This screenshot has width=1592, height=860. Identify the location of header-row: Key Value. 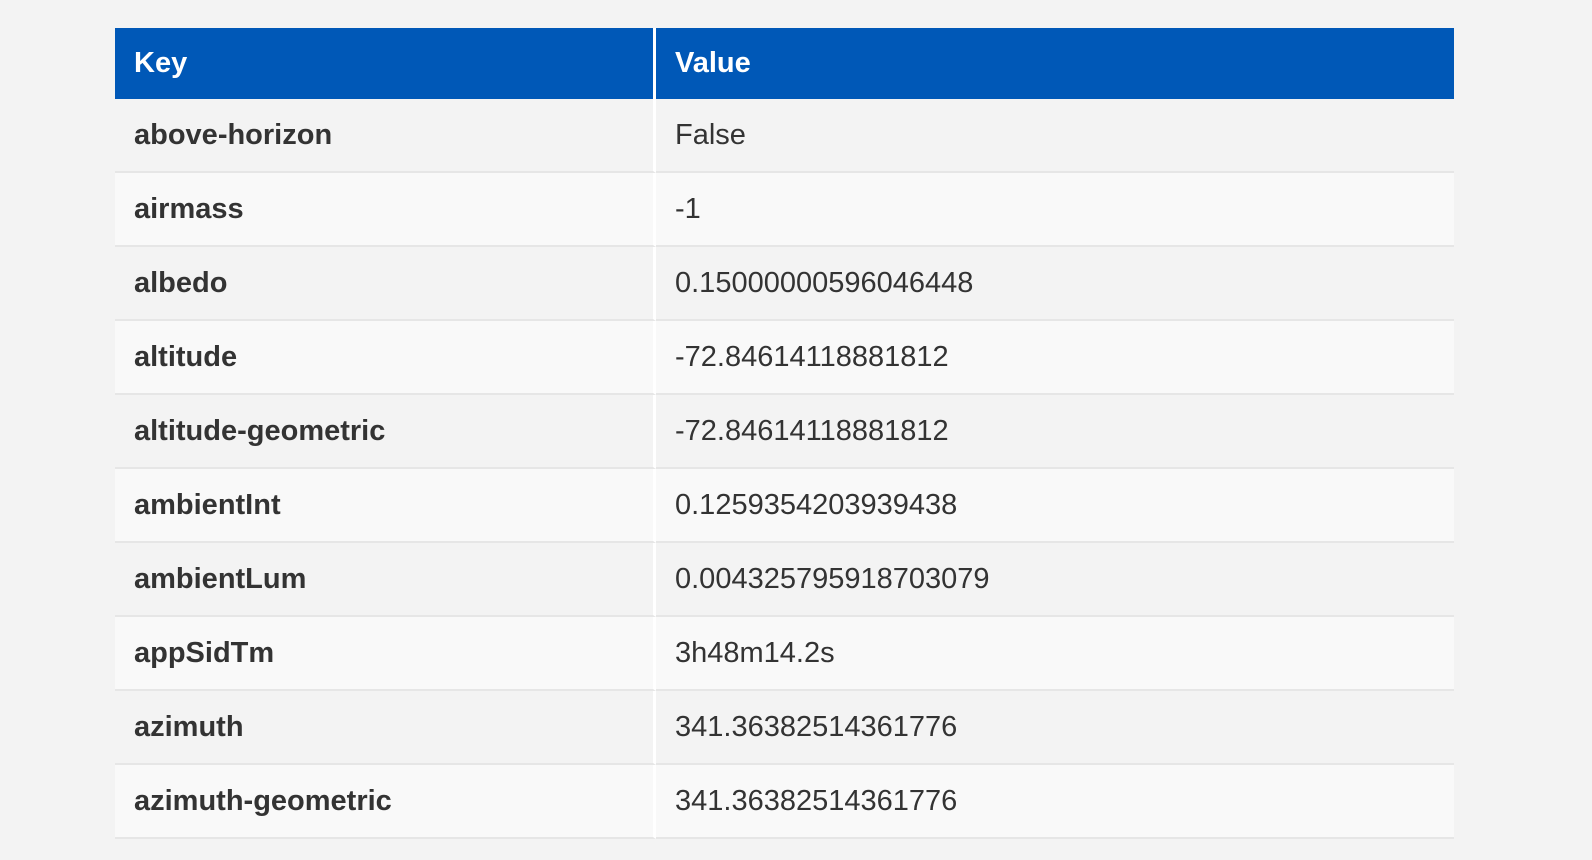
(784, 63).